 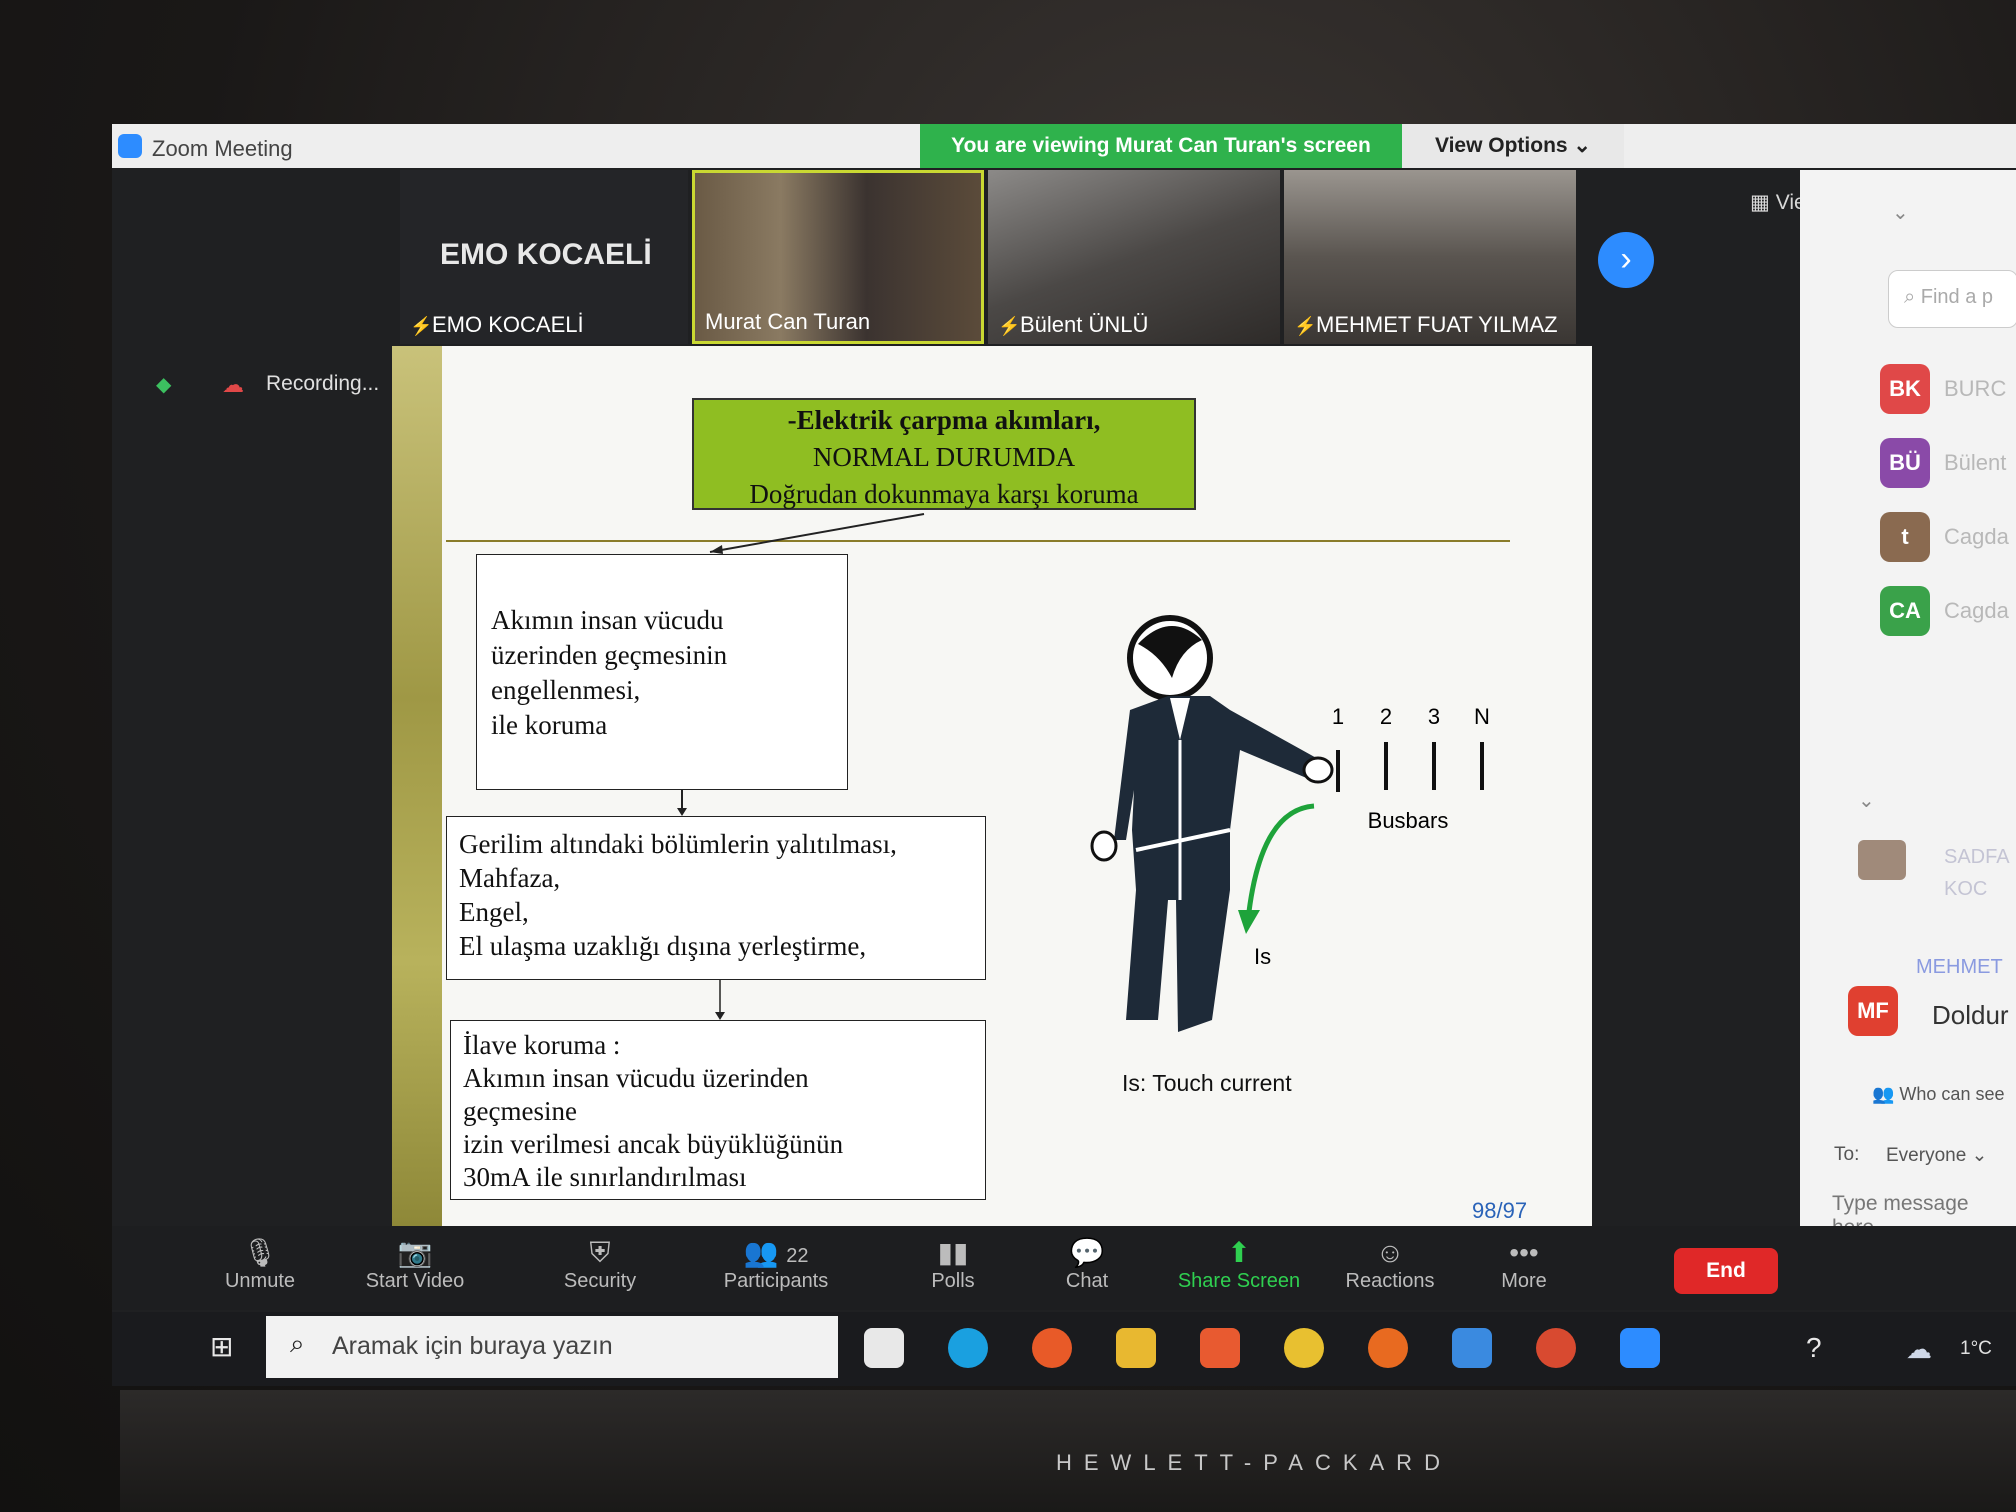 What do you see at coordinates (953, 1252) in the screenshot?
I see `polls-icon: ▮▮` at bounding box center [953, 1252].